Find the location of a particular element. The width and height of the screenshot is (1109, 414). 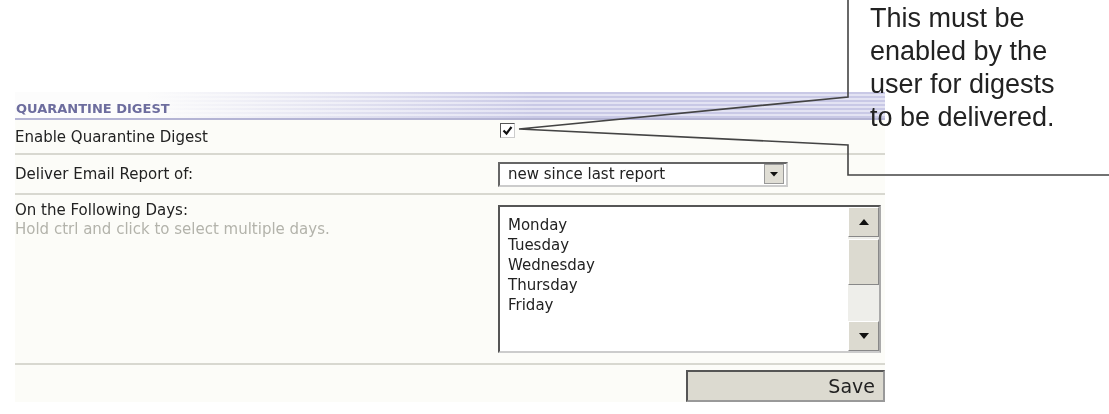

list-option: Wednesday is located at coordinates (678, 265).